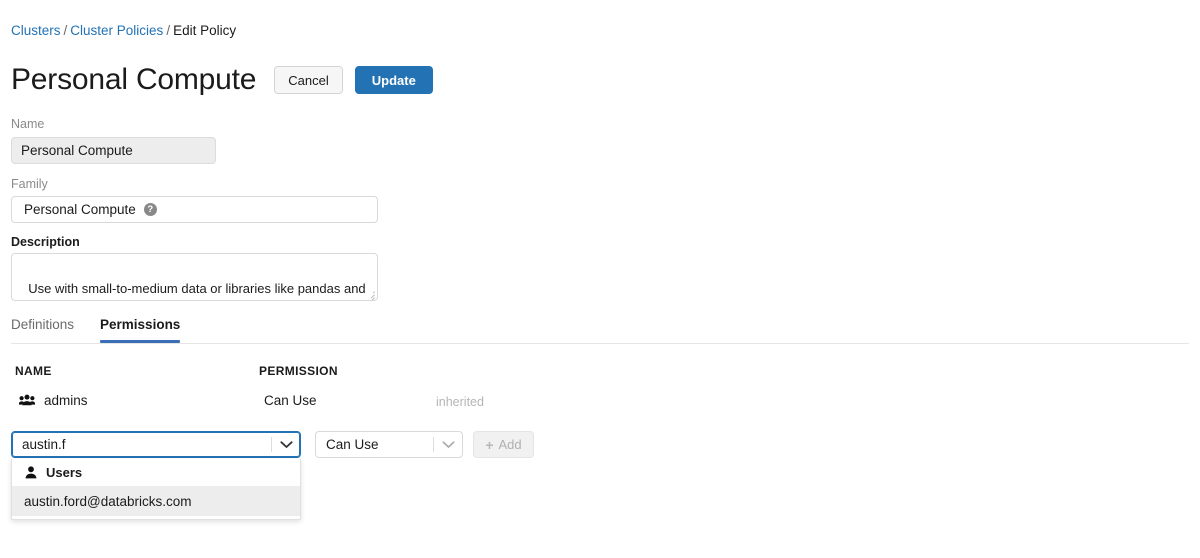 Image resolution: width=1200 pixels, height=558 pixels. Describe the element at coordinates (29, 184) in the screenshot. I see `family-field-label: Family` at that location.